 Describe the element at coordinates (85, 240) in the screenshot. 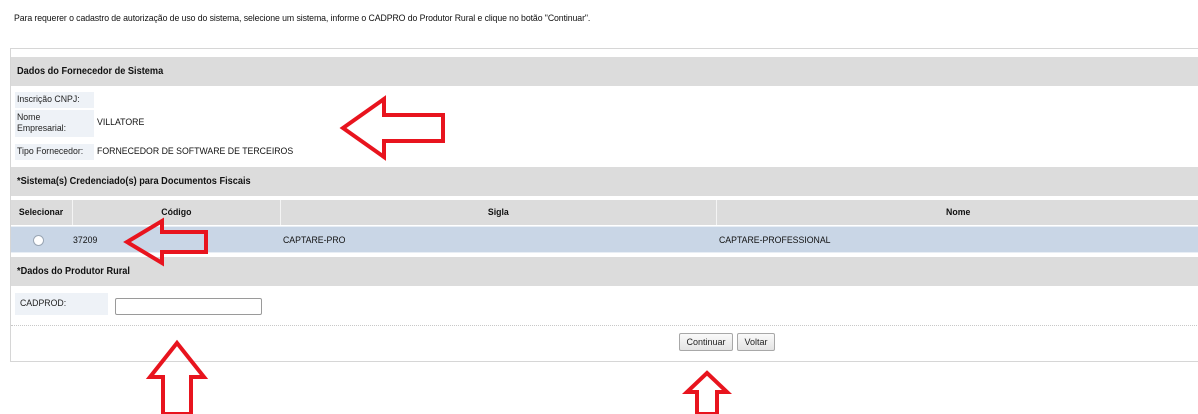

I see `codigo-cell: 37209` at that location.